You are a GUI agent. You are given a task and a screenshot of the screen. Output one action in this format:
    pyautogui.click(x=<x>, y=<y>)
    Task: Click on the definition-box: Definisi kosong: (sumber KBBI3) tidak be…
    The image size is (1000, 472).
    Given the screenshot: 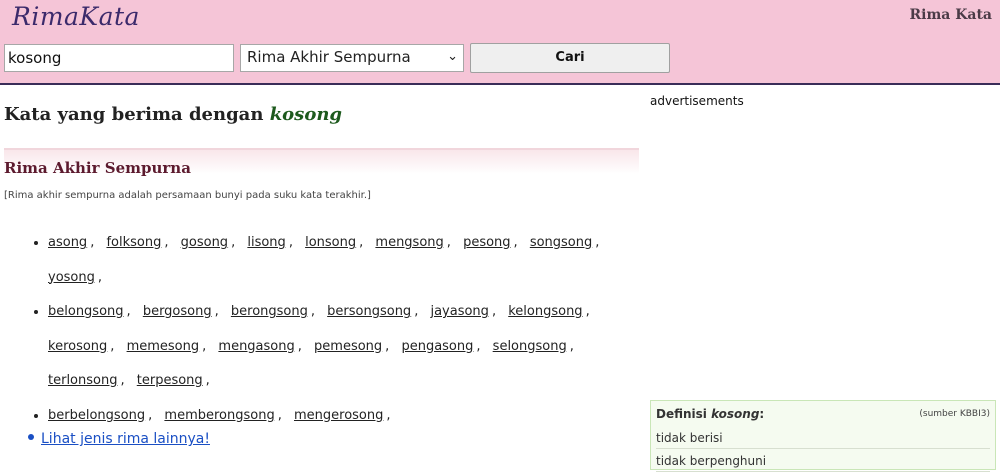 What is the action you would take?
    pyautogui.click(x=823, y=436)
    